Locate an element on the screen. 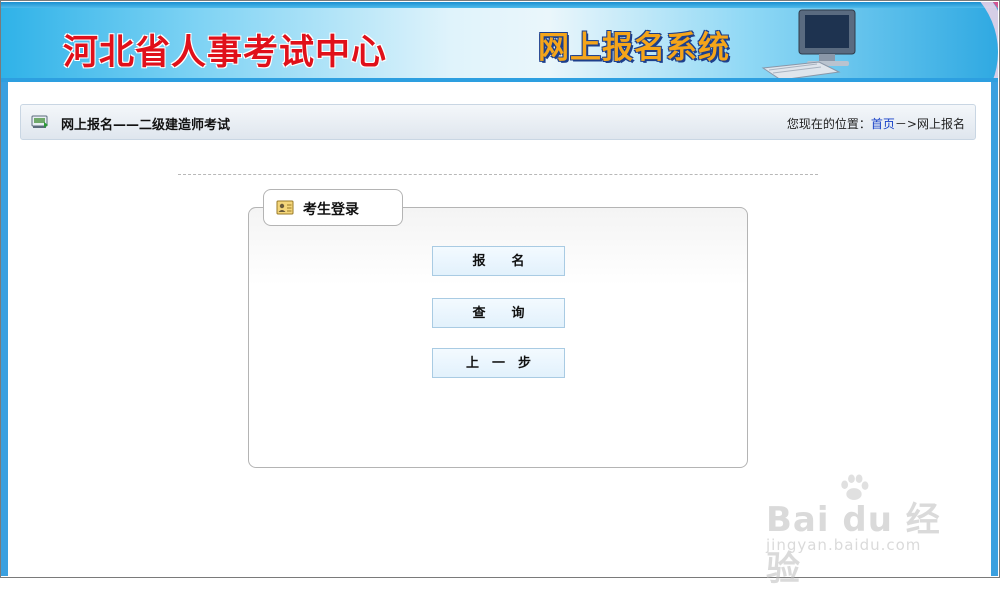 The width and height of the screenshot is (1000, 590). breadcrumb: 您现在的位置：首页－>网上报名 is located at coordinates (876, 123).